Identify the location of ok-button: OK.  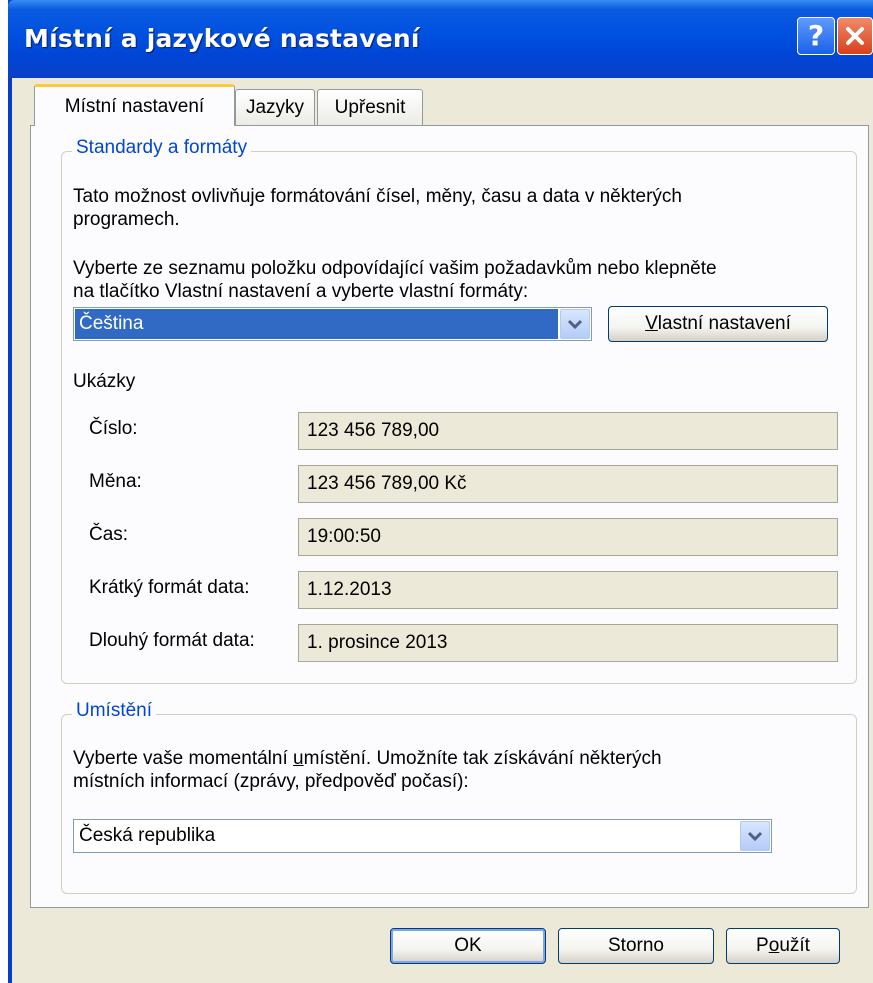
(468, 946).